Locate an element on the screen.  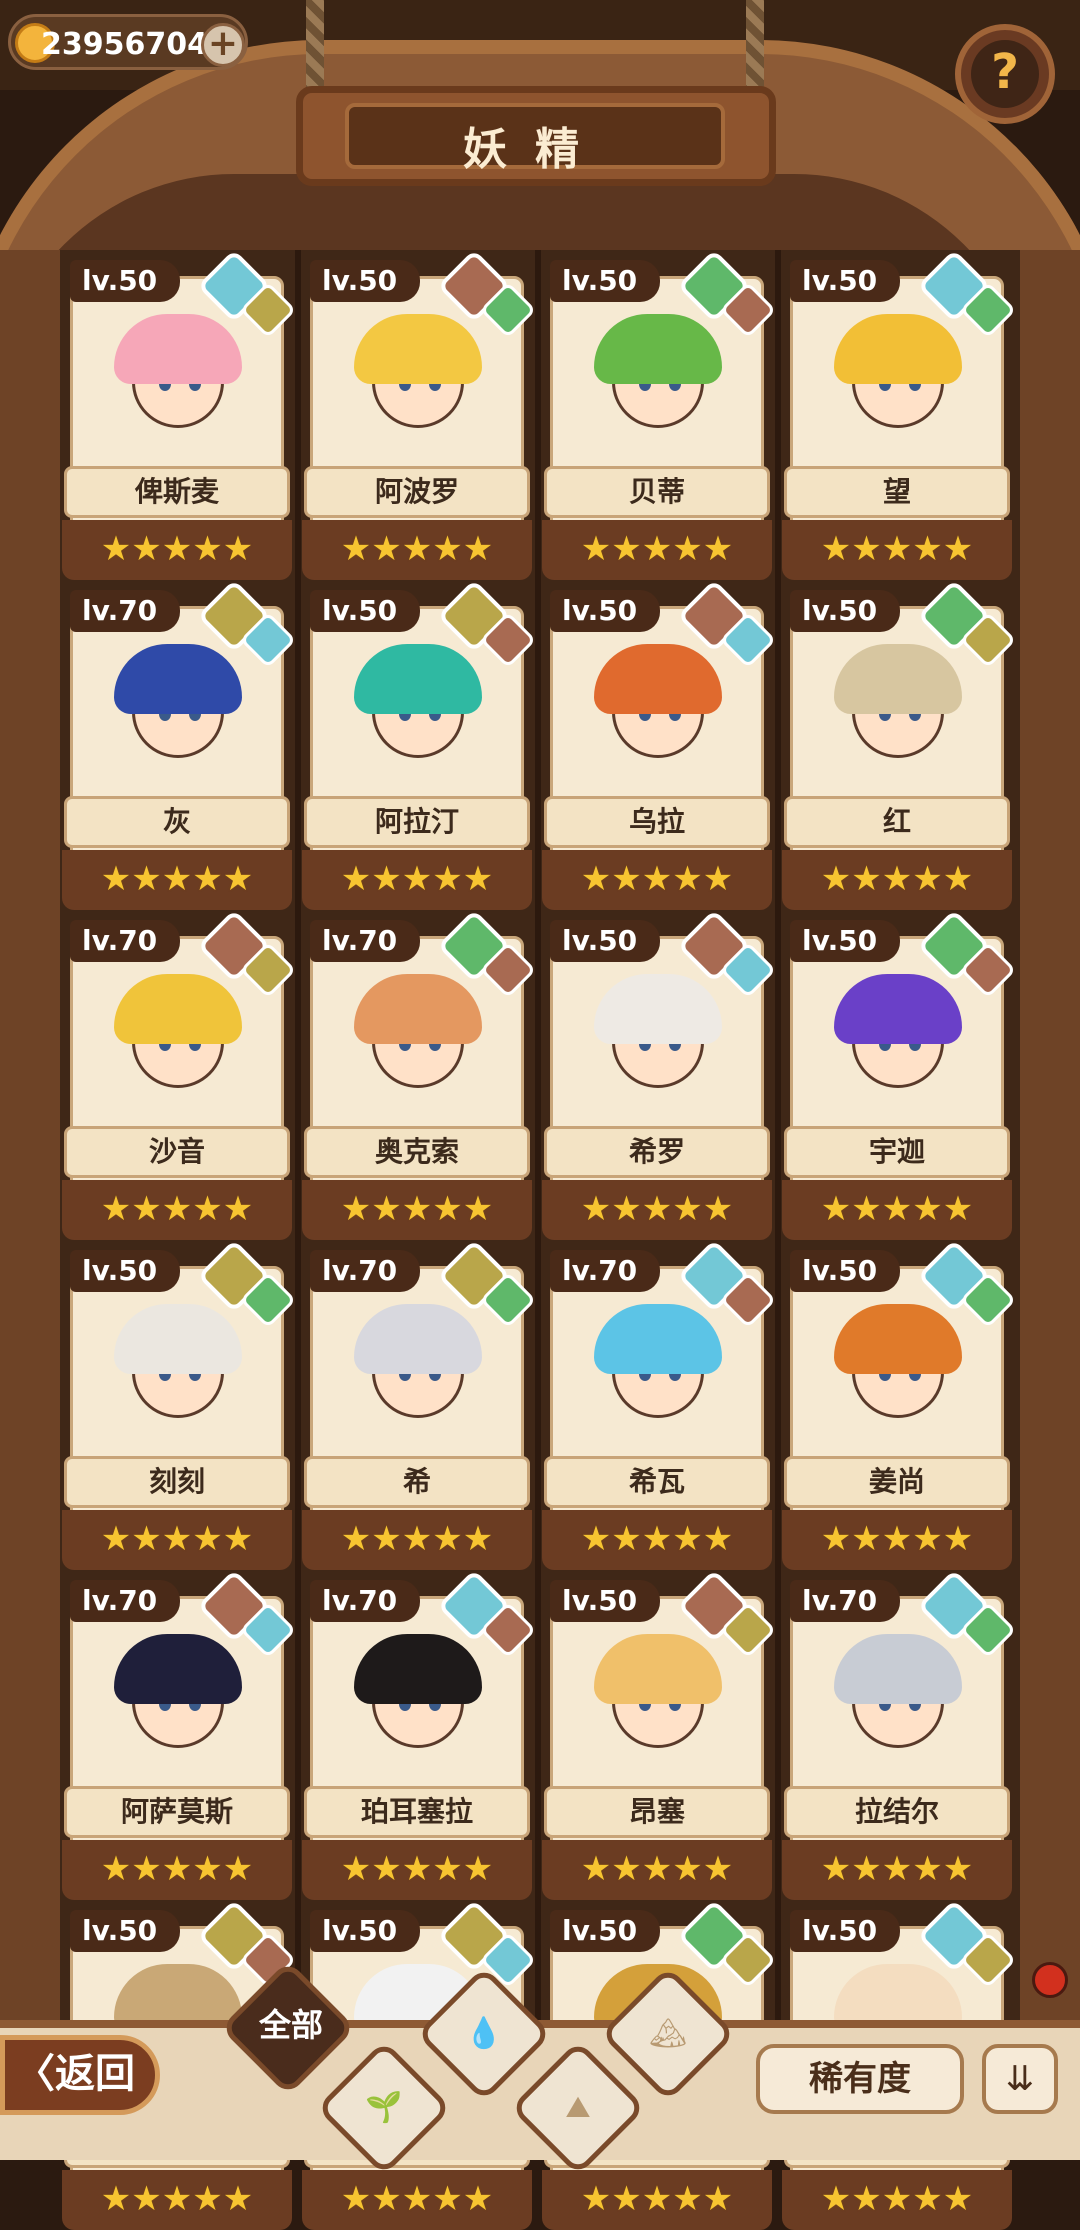
fairy-card: lv.50 望 ★★★★★ is located at coordinates (899, 414).